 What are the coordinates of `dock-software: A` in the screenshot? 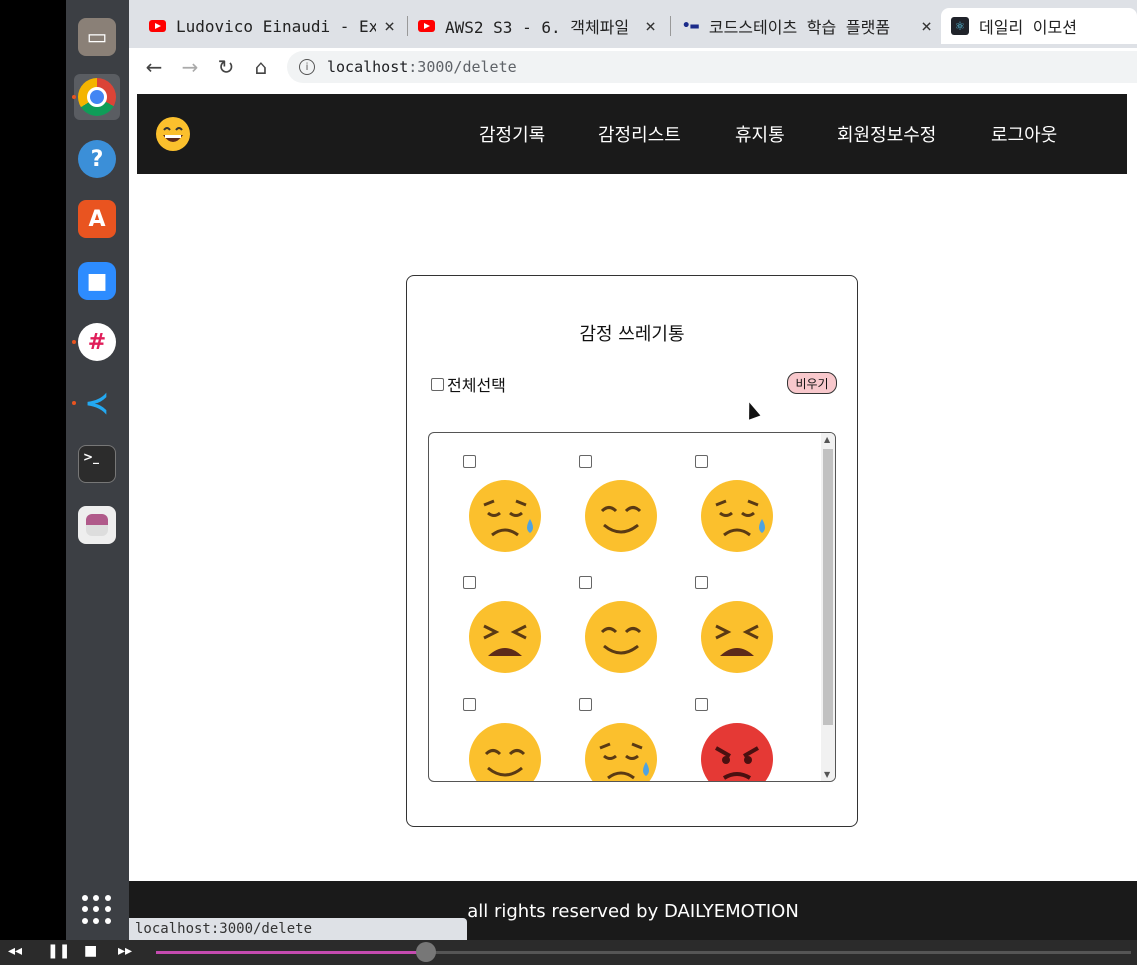 It's located at (97, 219).